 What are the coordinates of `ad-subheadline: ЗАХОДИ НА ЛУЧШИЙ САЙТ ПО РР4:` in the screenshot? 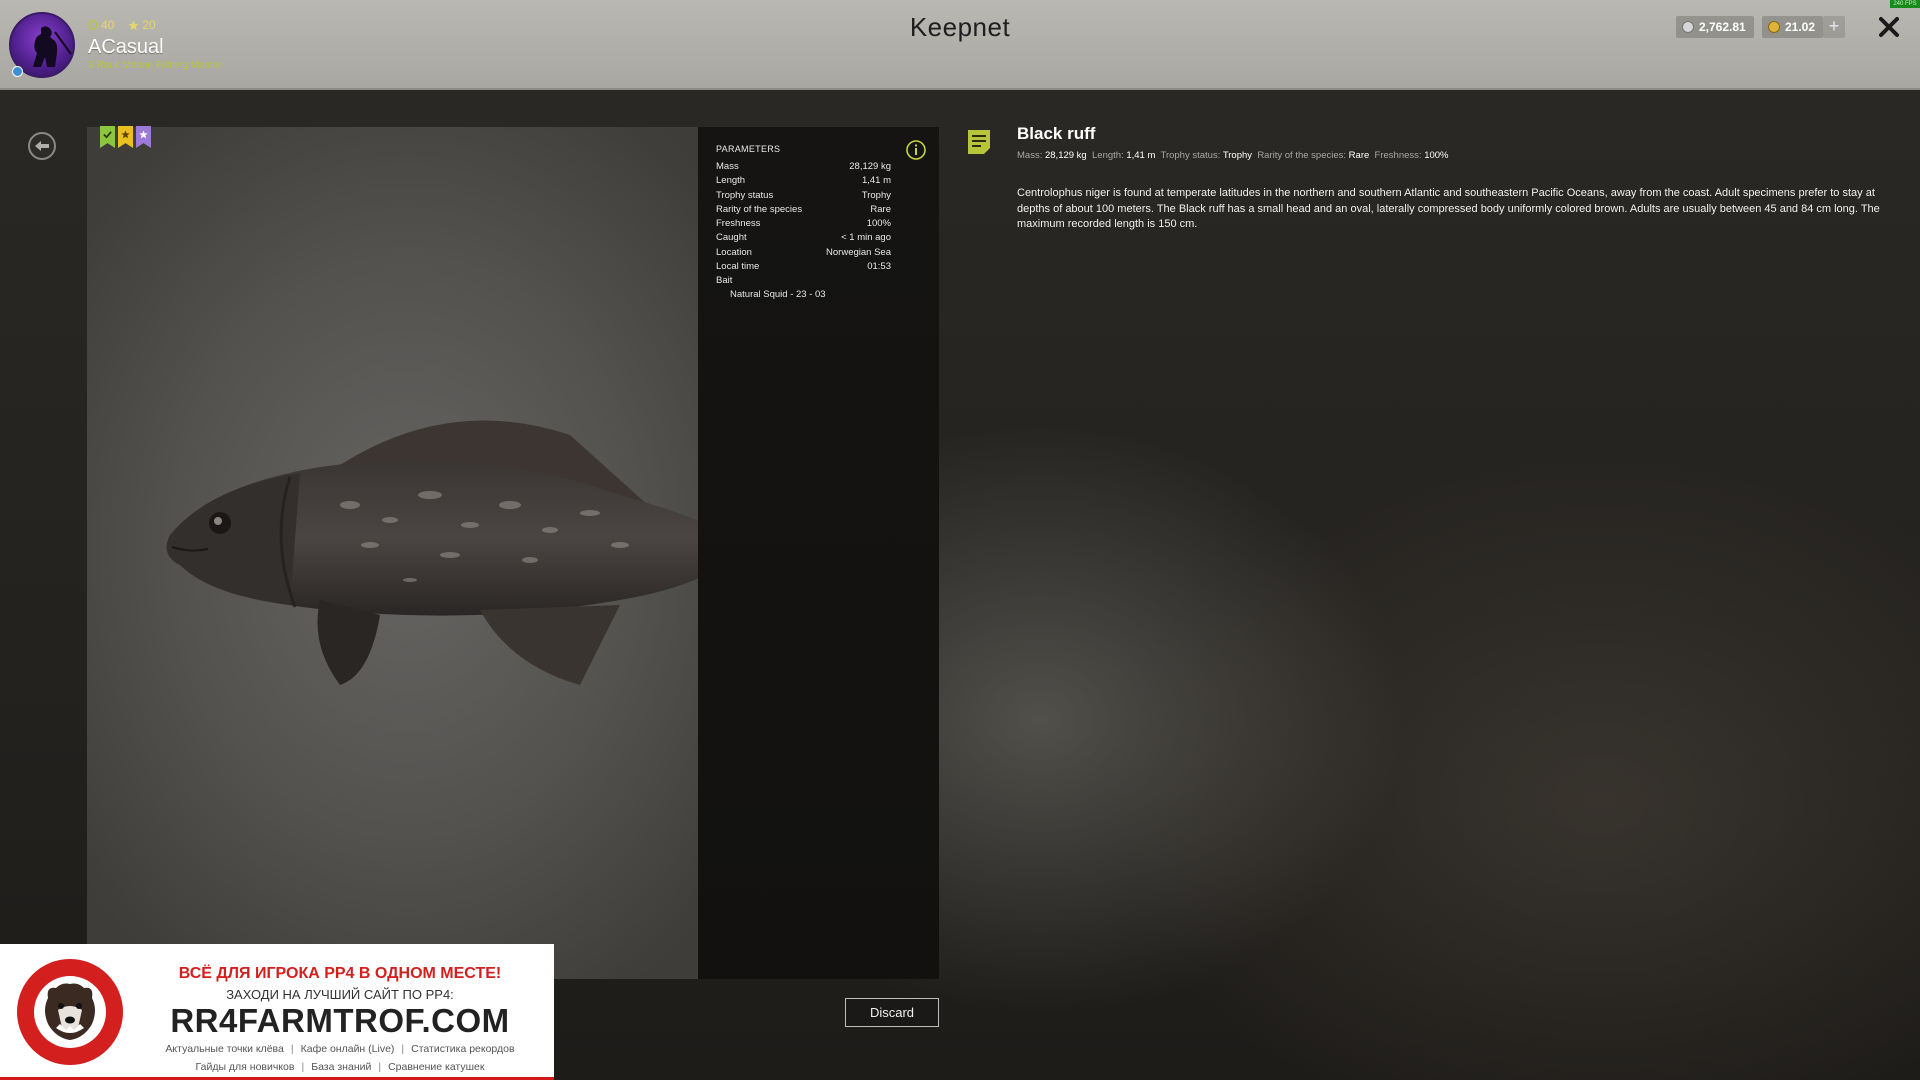 It's located at (340, 994).